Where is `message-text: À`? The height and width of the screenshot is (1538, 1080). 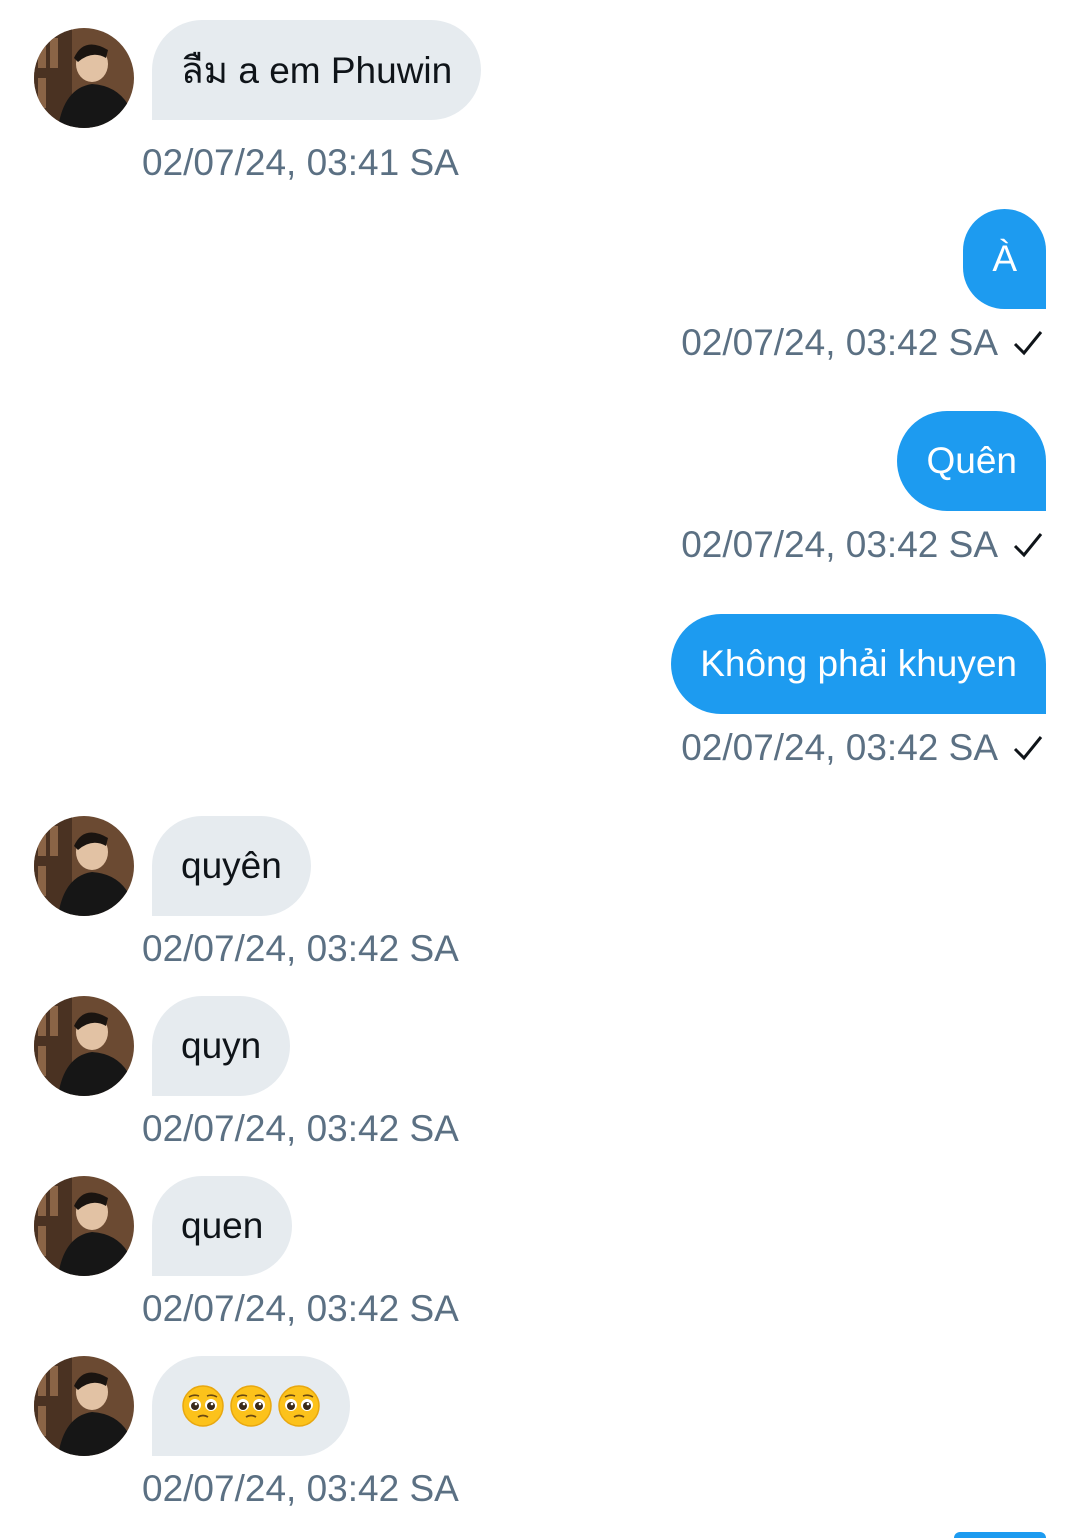 message-text: À is located at coordinates (1004, 258).